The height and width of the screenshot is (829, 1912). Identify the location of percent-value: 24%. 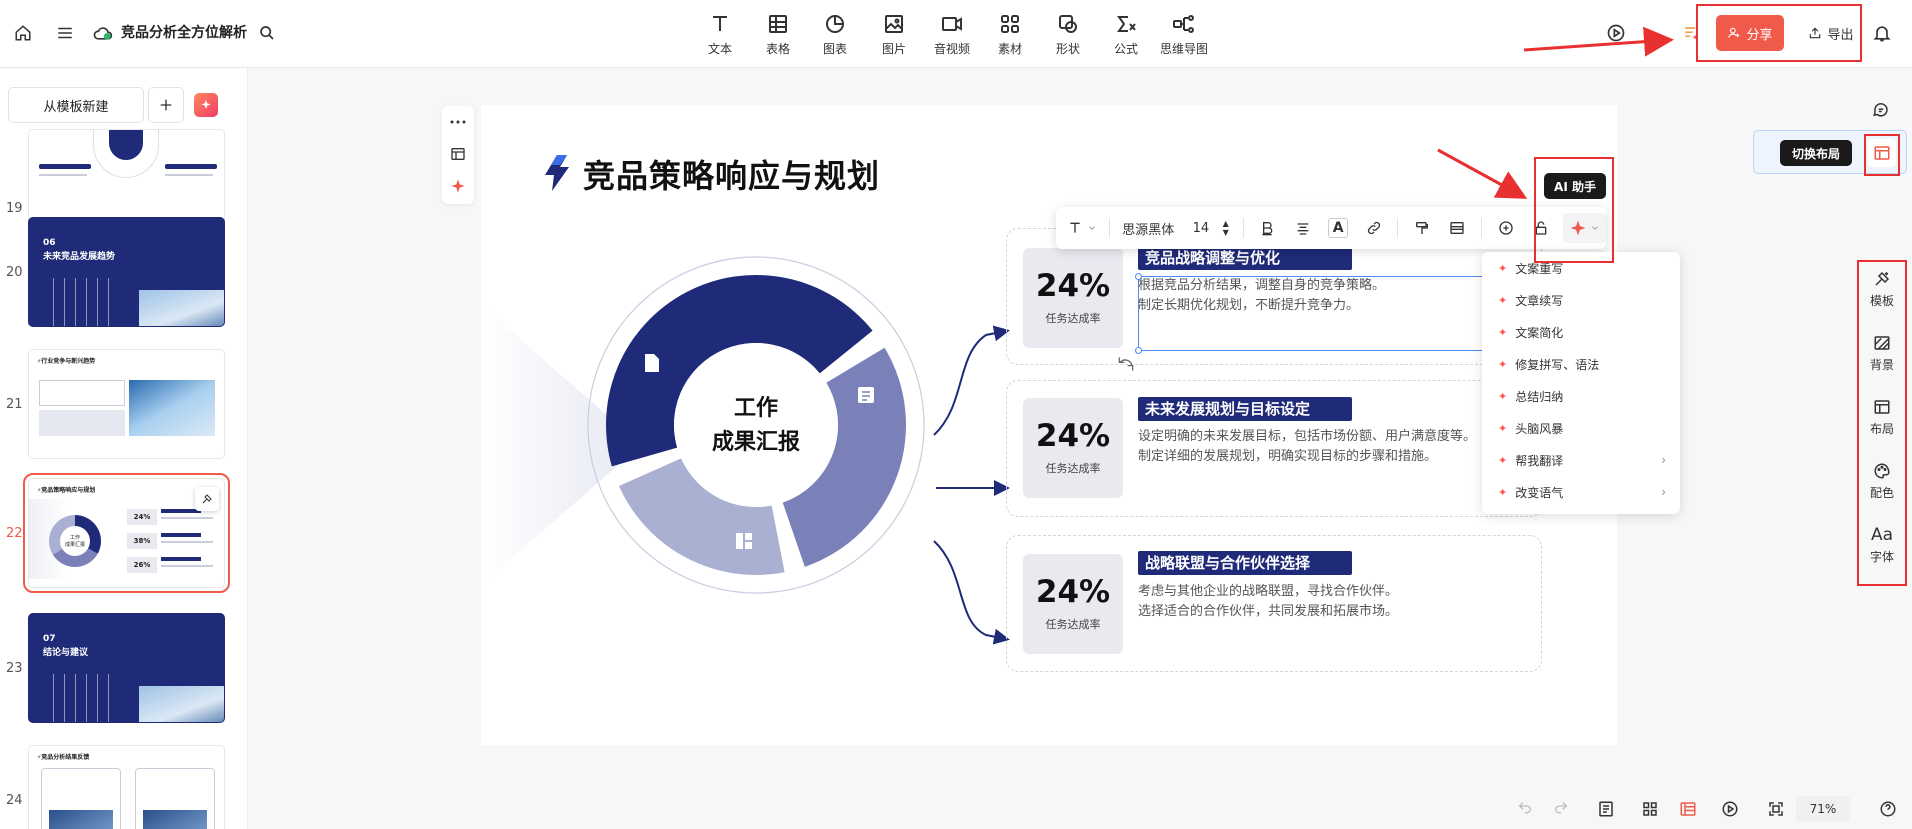
(1073, 435).